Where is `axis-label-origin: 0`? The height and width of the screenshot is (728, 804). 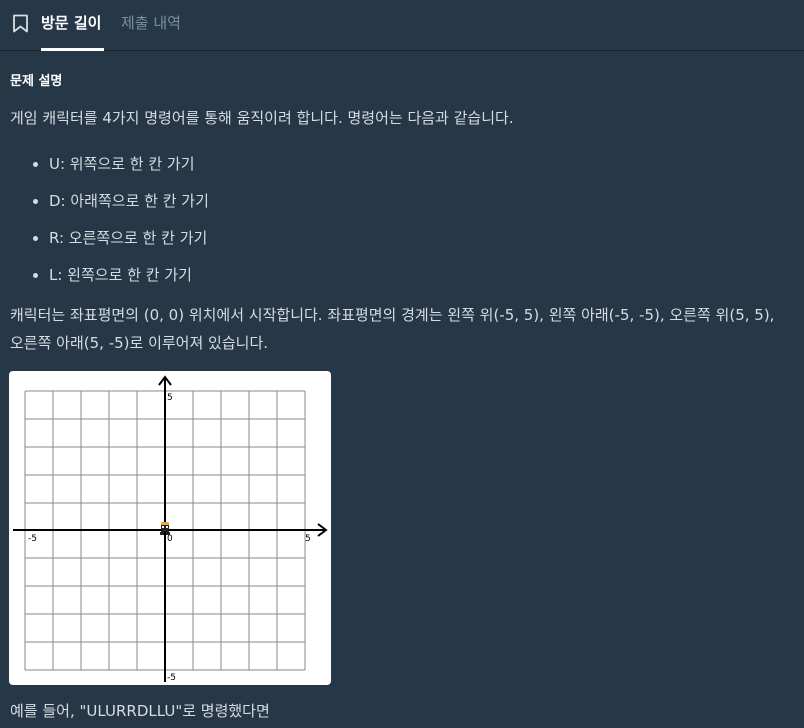 axis-label-origin: 0 is located at coordinates (170, 539).